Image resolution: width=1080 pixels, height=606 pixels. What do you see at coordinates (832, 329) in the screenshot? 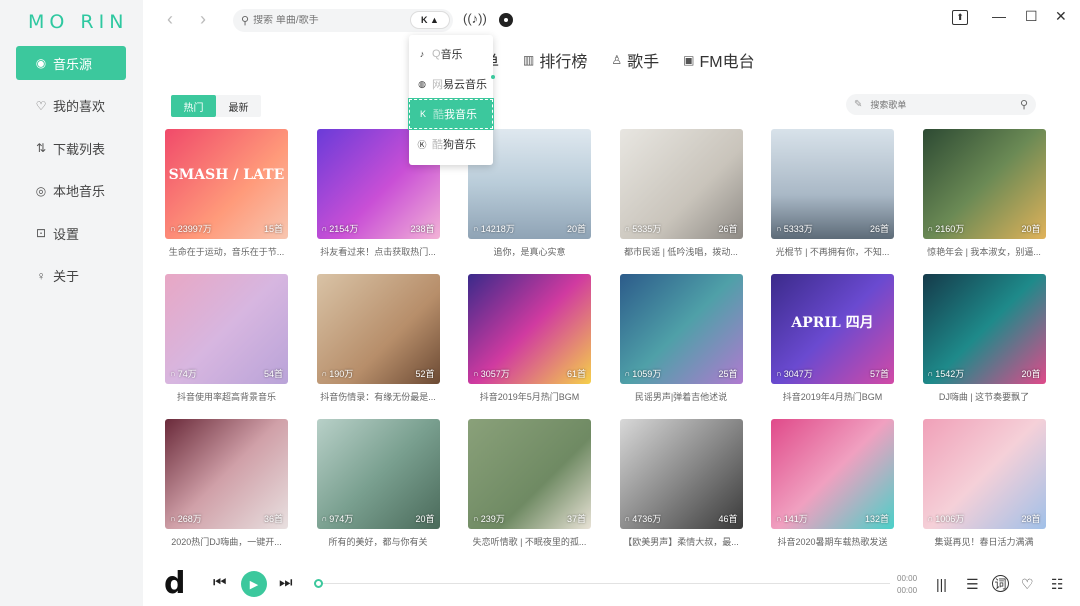
I see `playlist-cover: APRIL 四月 ∩ 3047万 57首` at bounding box center [832, 329].